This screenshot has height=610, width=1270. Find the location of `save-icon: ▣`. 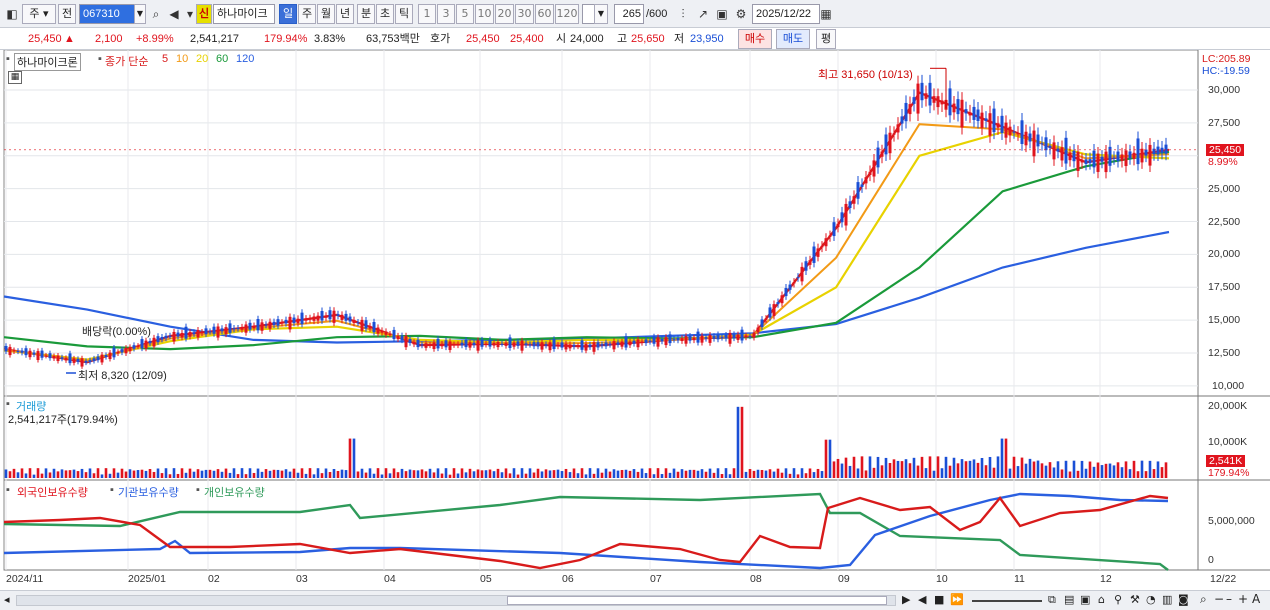

save-icon: ▣ is located at coordinates (722, 14).